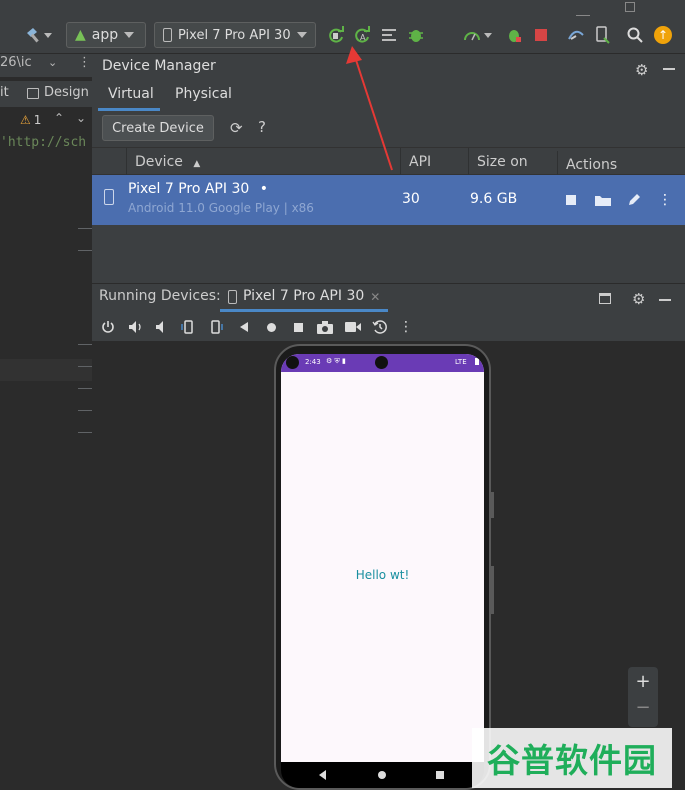 The width and height of the screenshot is (685, 800). I want to click on running-device-tab-label: Pixel 7 Pro API 30, so click(304, 296).